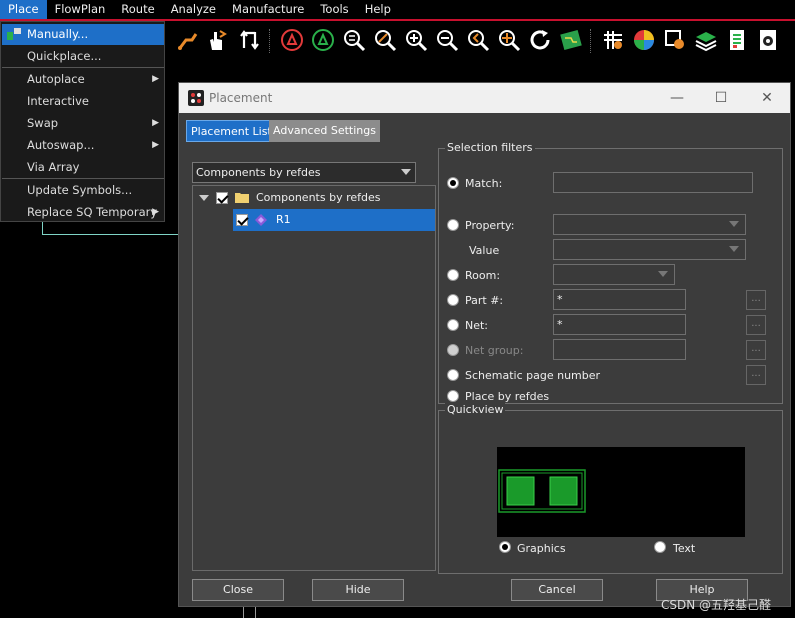 The width and height of the screenshot is (795, 618). Describe the element at coordinates (767, 98) in the screenshot. I see `close-icon: ✕` at that location.